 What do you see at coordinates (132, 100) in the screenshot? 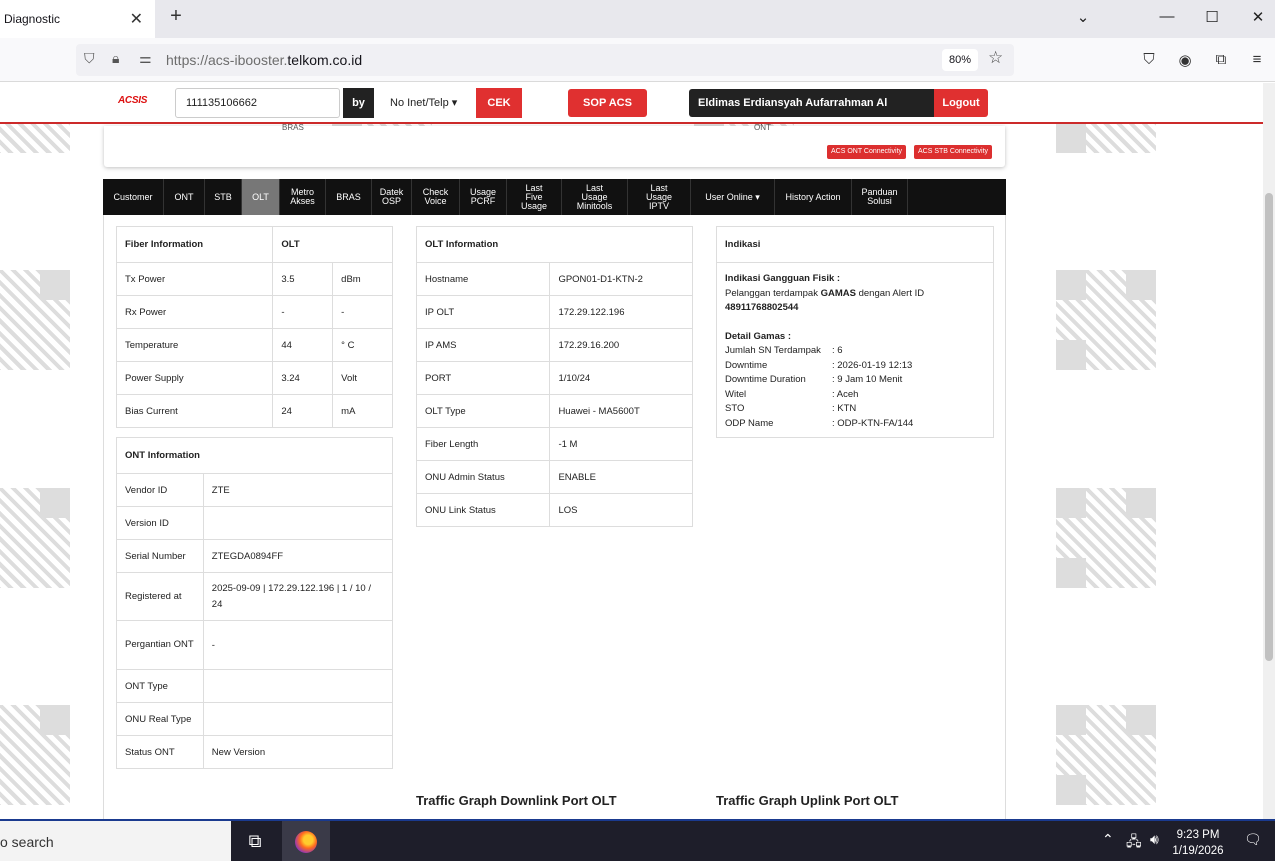
I see `acsis-logo: ACSIS` at bounding box center [132, 100].